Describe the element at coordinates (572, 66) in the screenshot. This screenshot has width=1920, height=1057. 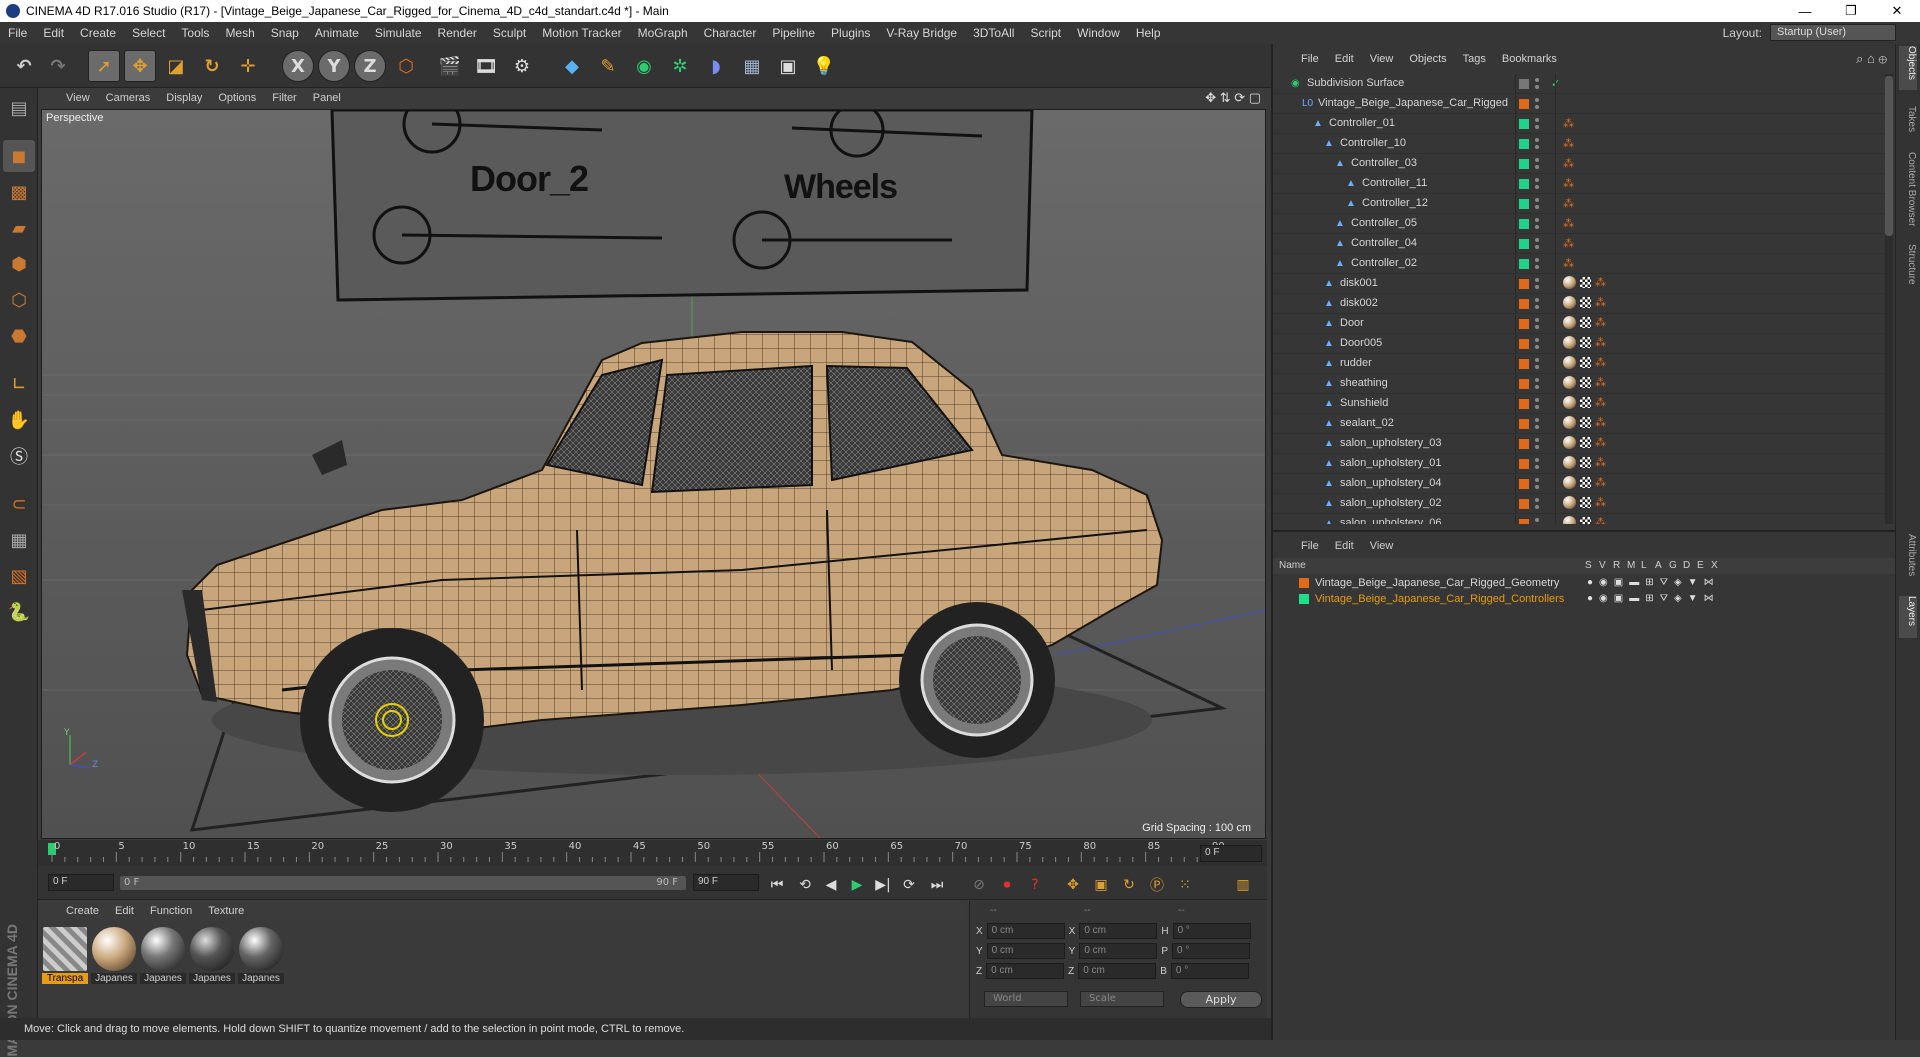
I see `cube-primitive-icon: ◆` at that location.